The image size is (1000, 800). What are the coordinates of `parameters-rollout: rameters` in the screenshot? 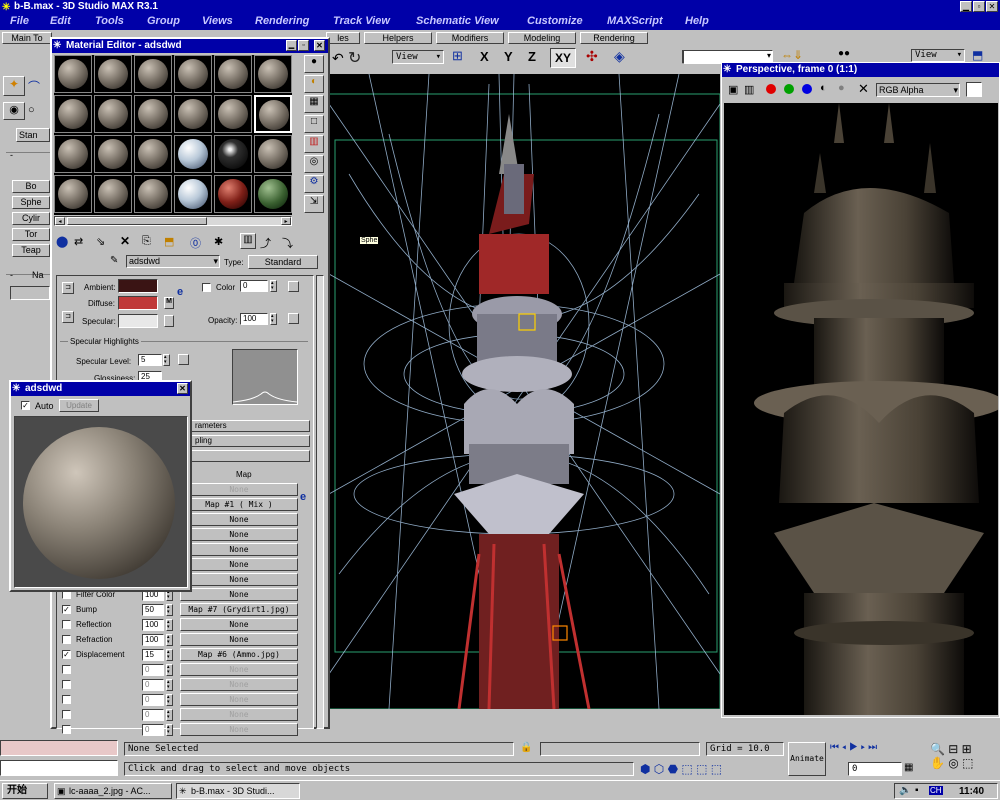 It's located at (250, 426).